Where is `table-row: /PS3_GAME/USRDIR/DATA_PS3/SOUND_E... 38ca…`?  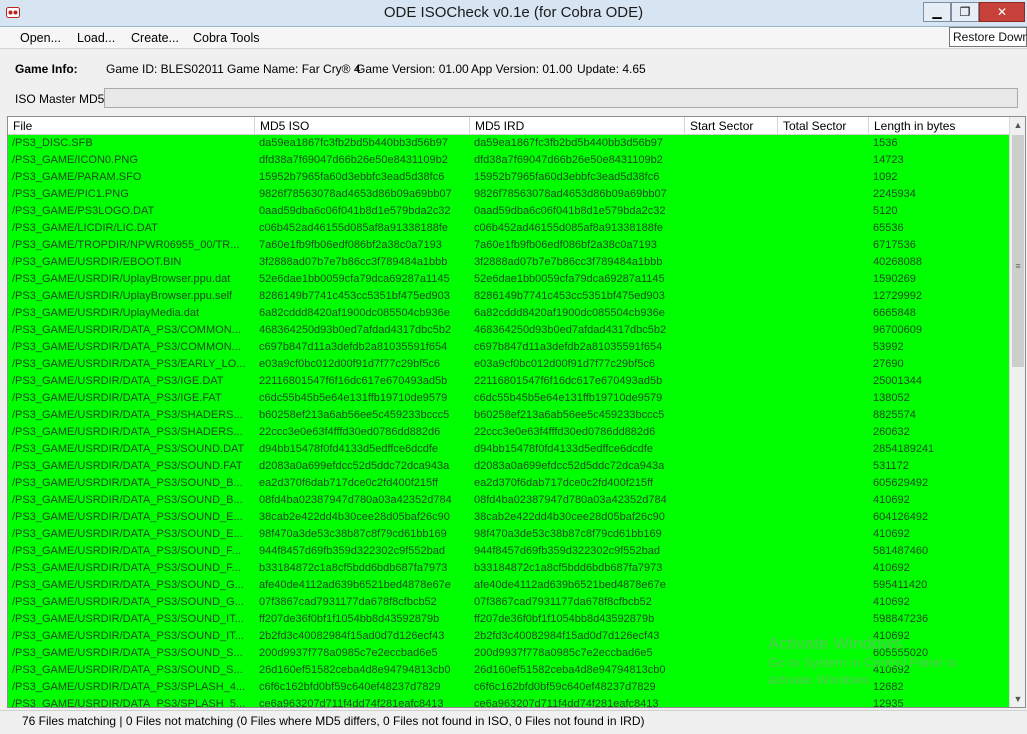 table-row: /PS3_GAME/USRDIR/DATA_PS3/SOUND_E... 38ca… is located at coordinates (508, 517).